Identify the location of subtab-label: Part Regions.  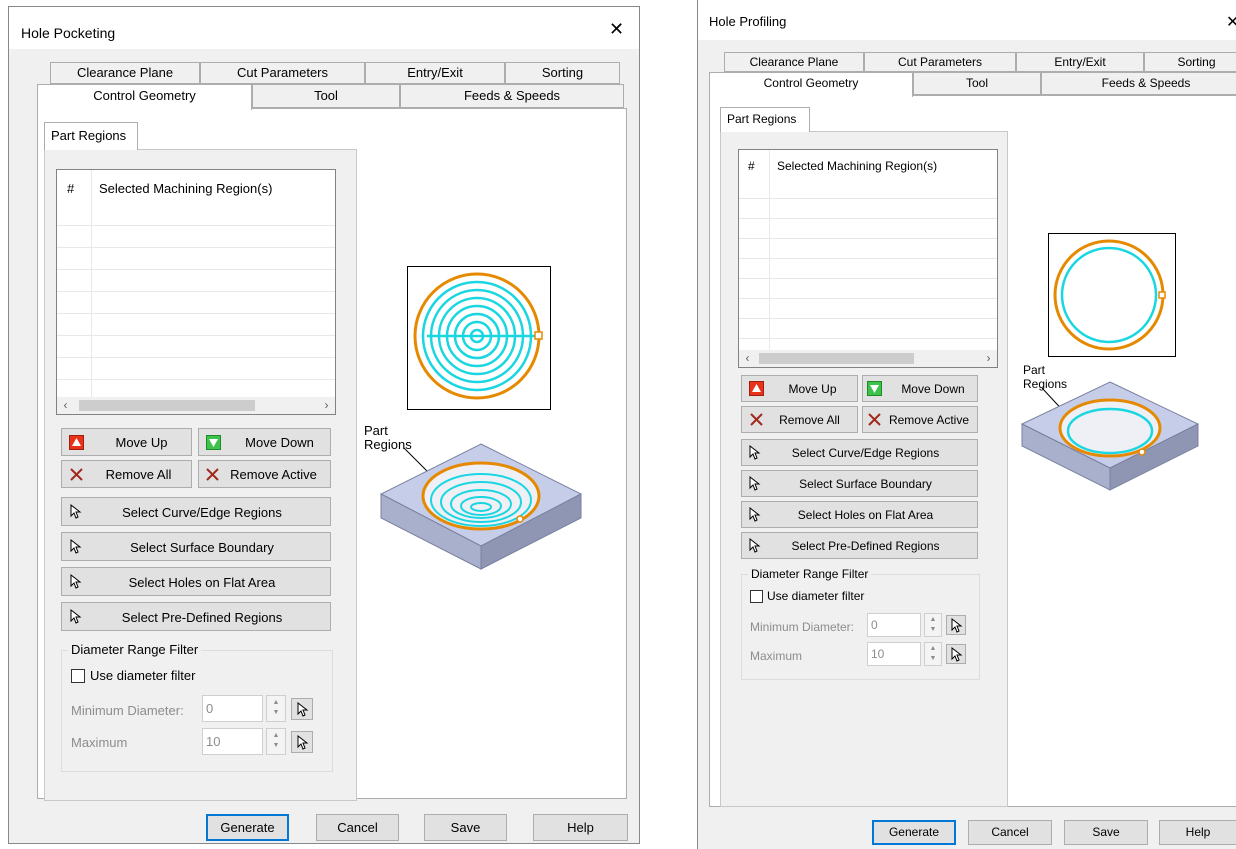
(762, 119).